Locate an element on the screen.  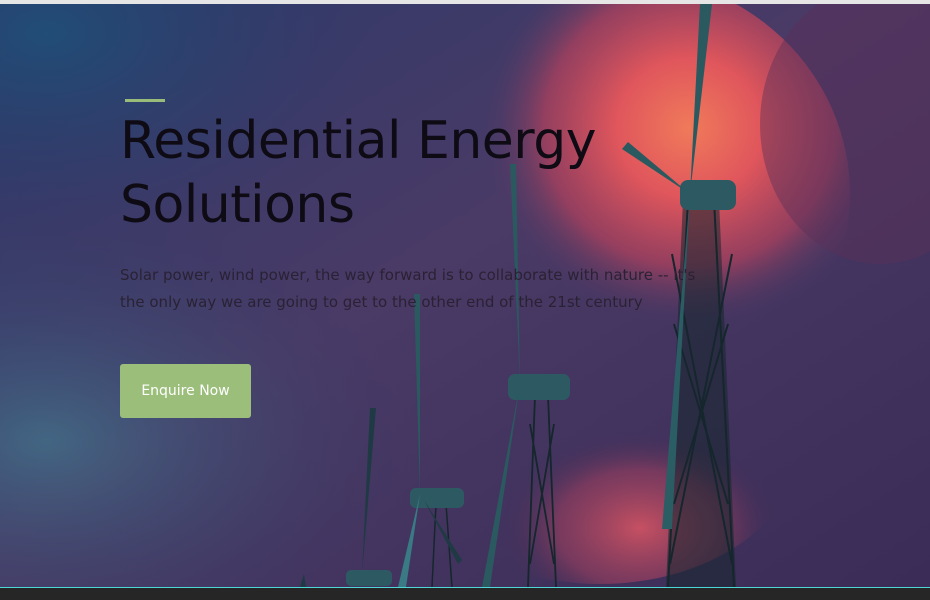
bottom-bar is located at coordinates (465, 594).